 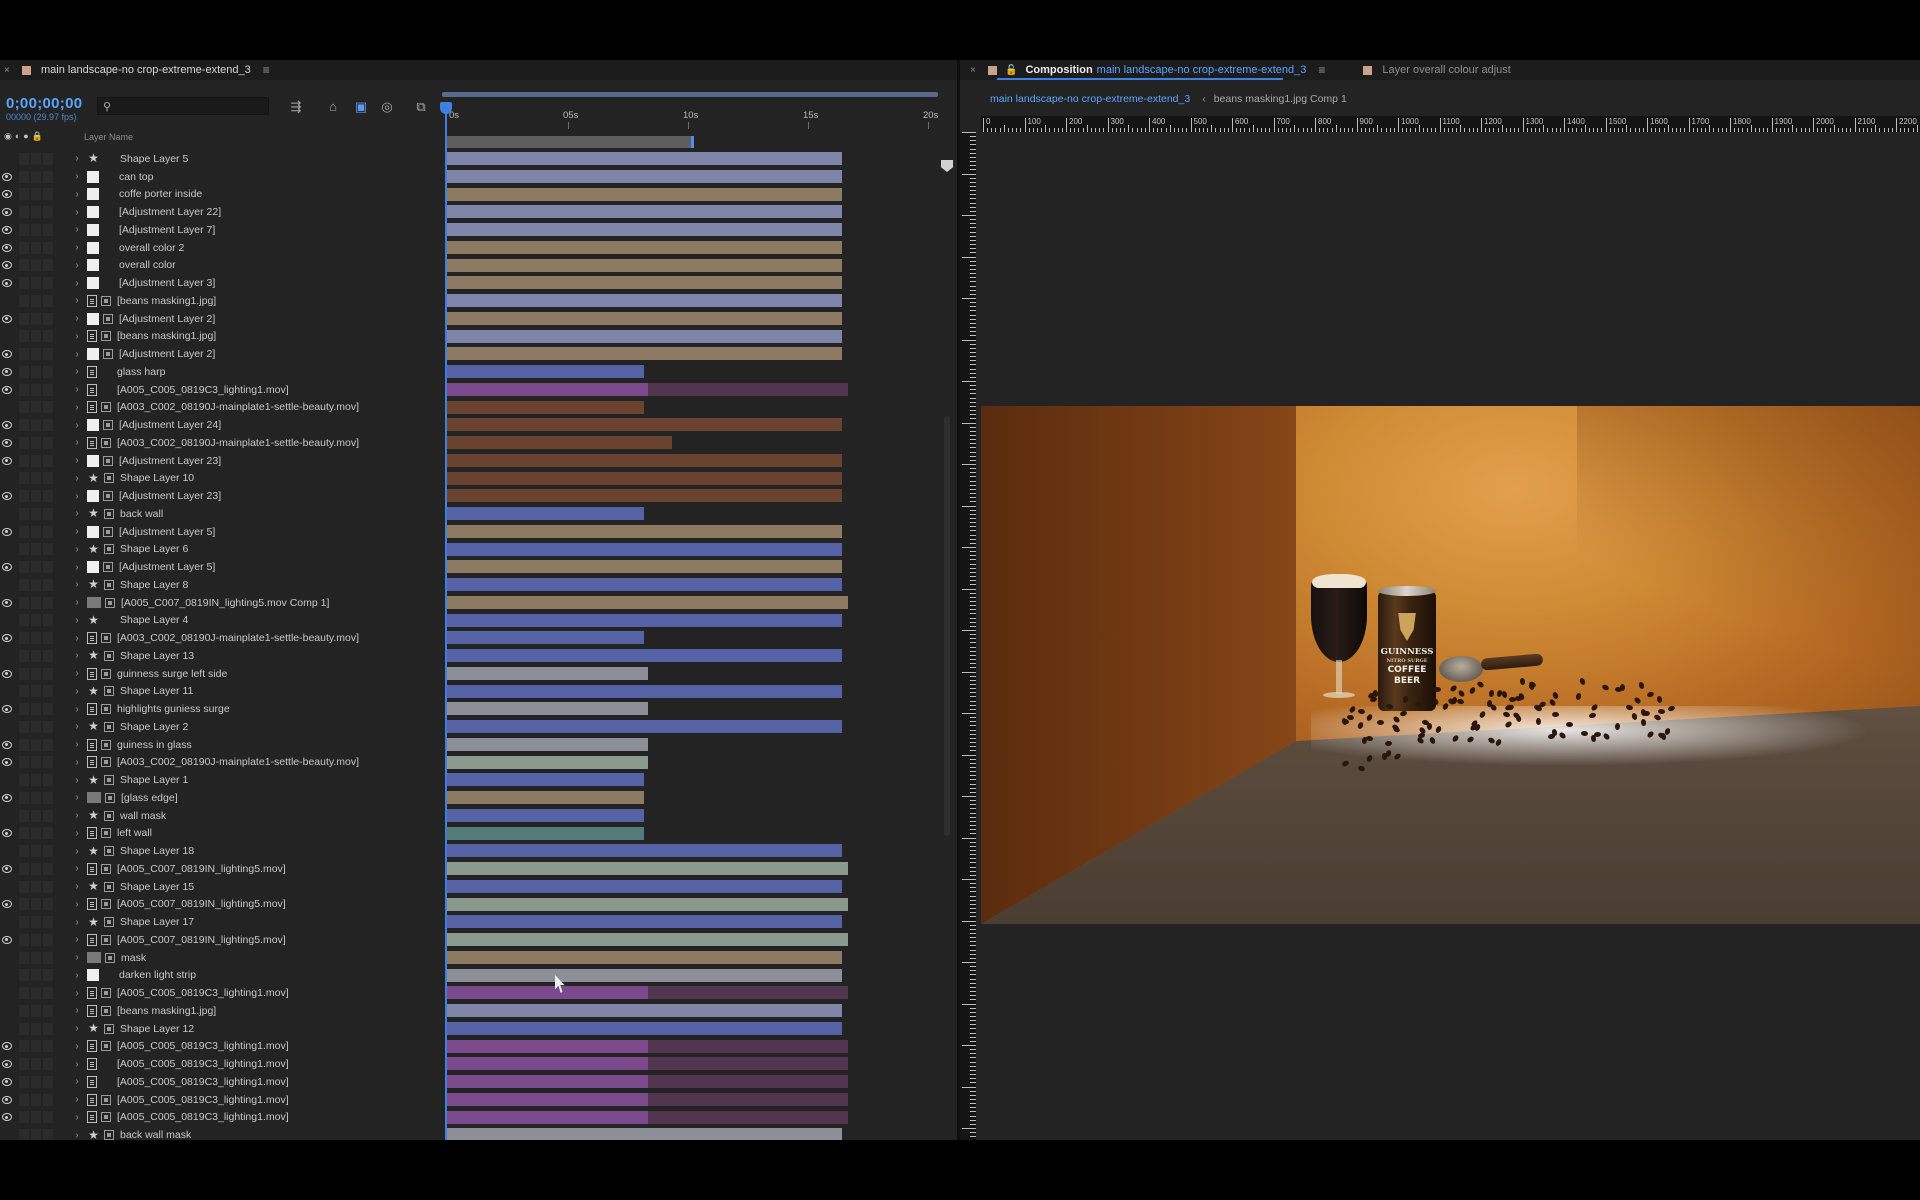 What do you see at coordinates (154, 780) in the screenshot?
I see `layer-name: Shape Layer 1` at bounding box center [154, 780].